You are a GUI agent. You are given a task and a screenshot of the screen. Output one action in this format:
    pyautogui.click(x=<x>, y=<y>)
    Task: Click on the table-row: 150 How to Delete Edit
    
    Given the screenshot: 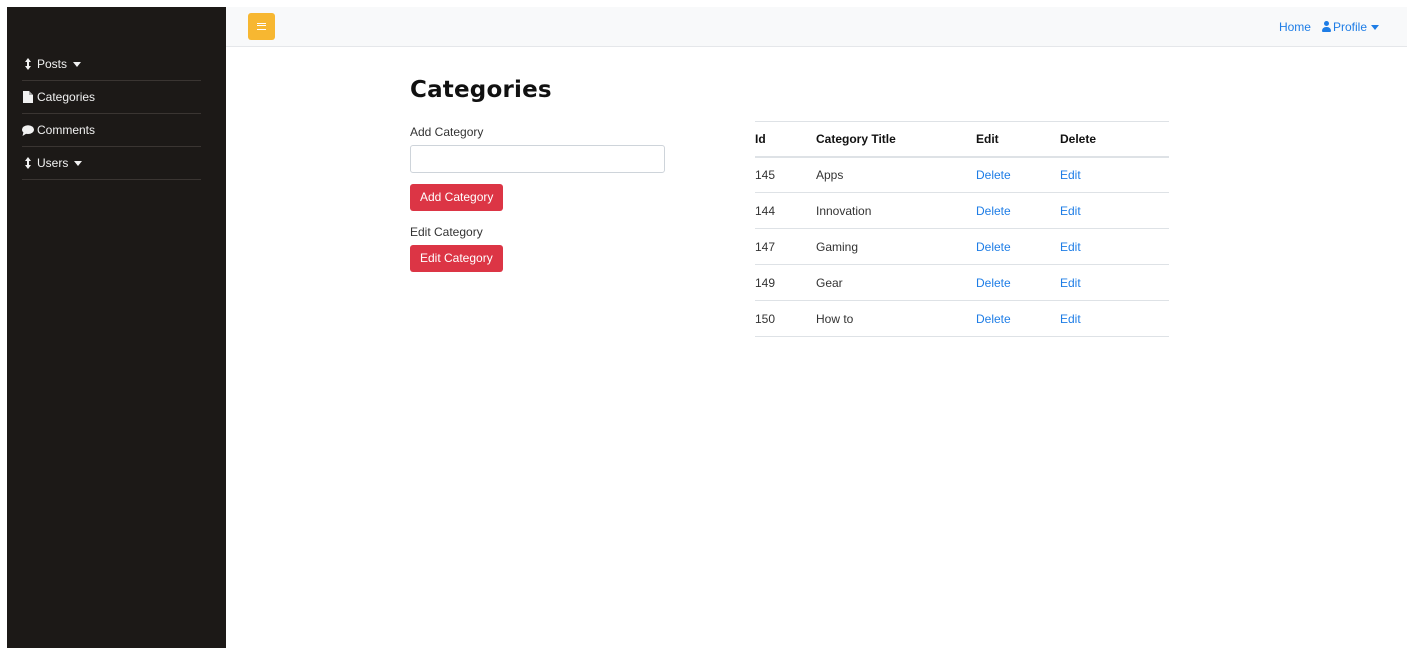 What is the action you would take?
    pyautogui.click(x=962, y=318)
    